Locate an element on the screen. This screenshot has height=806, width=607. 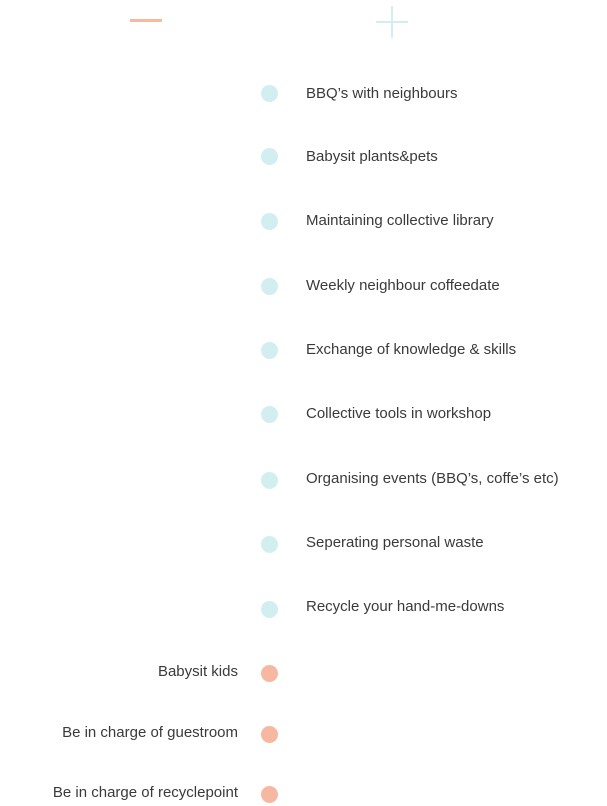
minus-item-label: Babysit kids is located at coordinates (197, 671).